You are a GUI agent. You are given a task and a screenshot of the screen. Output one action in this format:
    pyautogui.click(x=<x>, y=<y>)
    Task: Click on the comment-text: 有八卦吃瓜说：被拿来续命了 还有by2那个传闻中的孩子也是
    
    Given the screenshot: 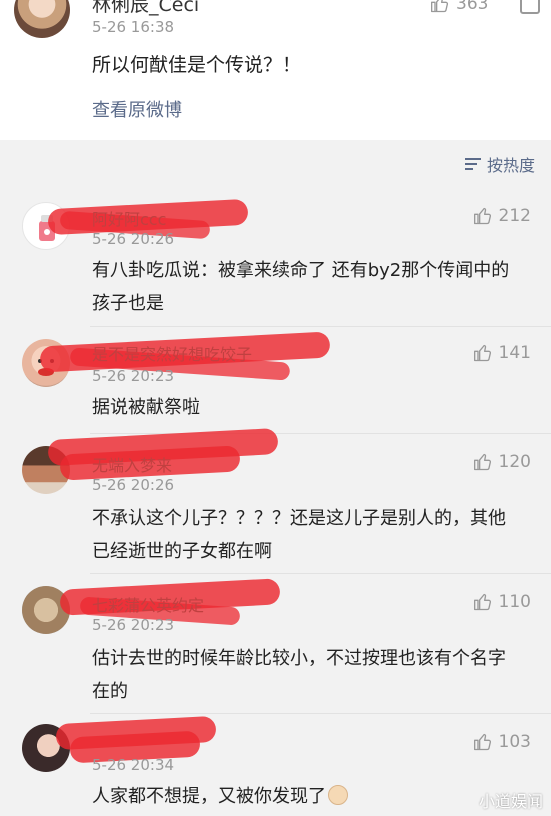 What is the action you would take?
    pyautogui.click(x=301, y=287)
    